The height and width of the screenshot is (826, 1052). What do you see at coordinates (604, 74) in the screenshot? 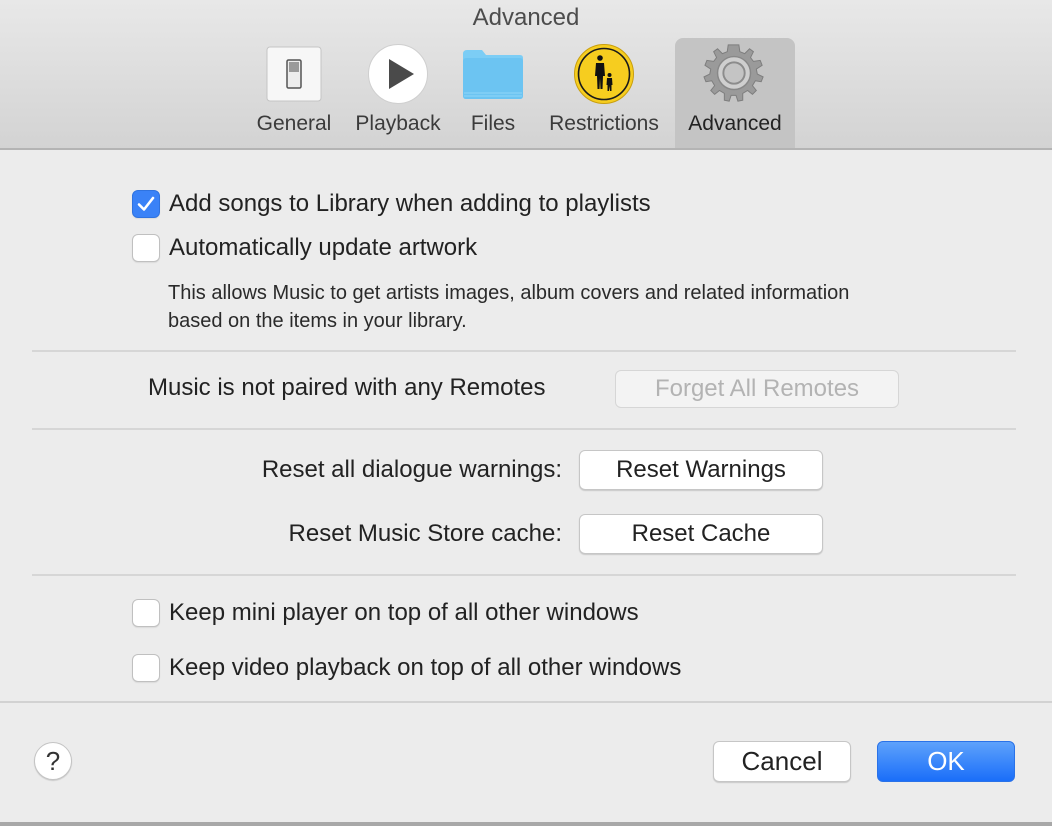
I see `parental-controls-icon` at bounding box center [604, 74].